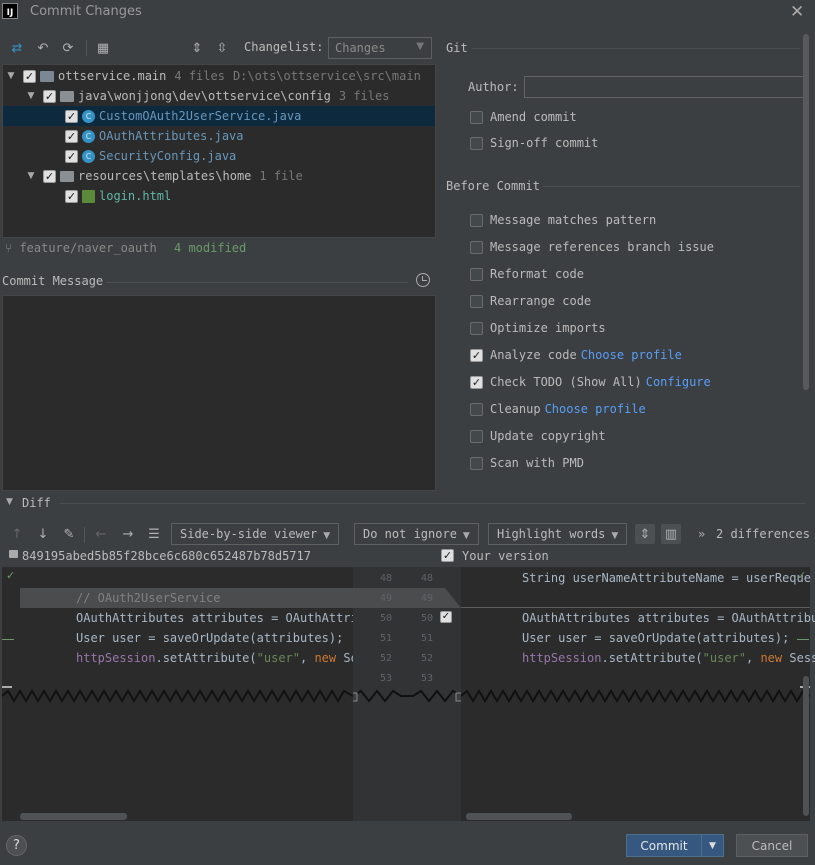 This screenshot has height=865, width=815. I want to click on before-commit-option: Reformat code, so click(527, 274).